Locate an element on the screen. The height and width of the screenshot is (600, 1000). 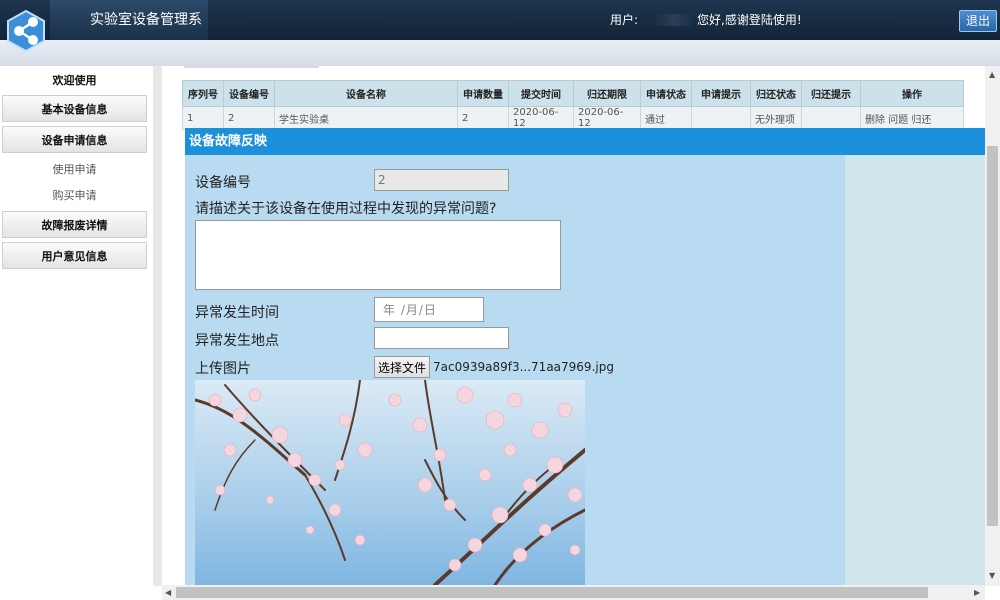
place-input is located at coordinates (441, 338).